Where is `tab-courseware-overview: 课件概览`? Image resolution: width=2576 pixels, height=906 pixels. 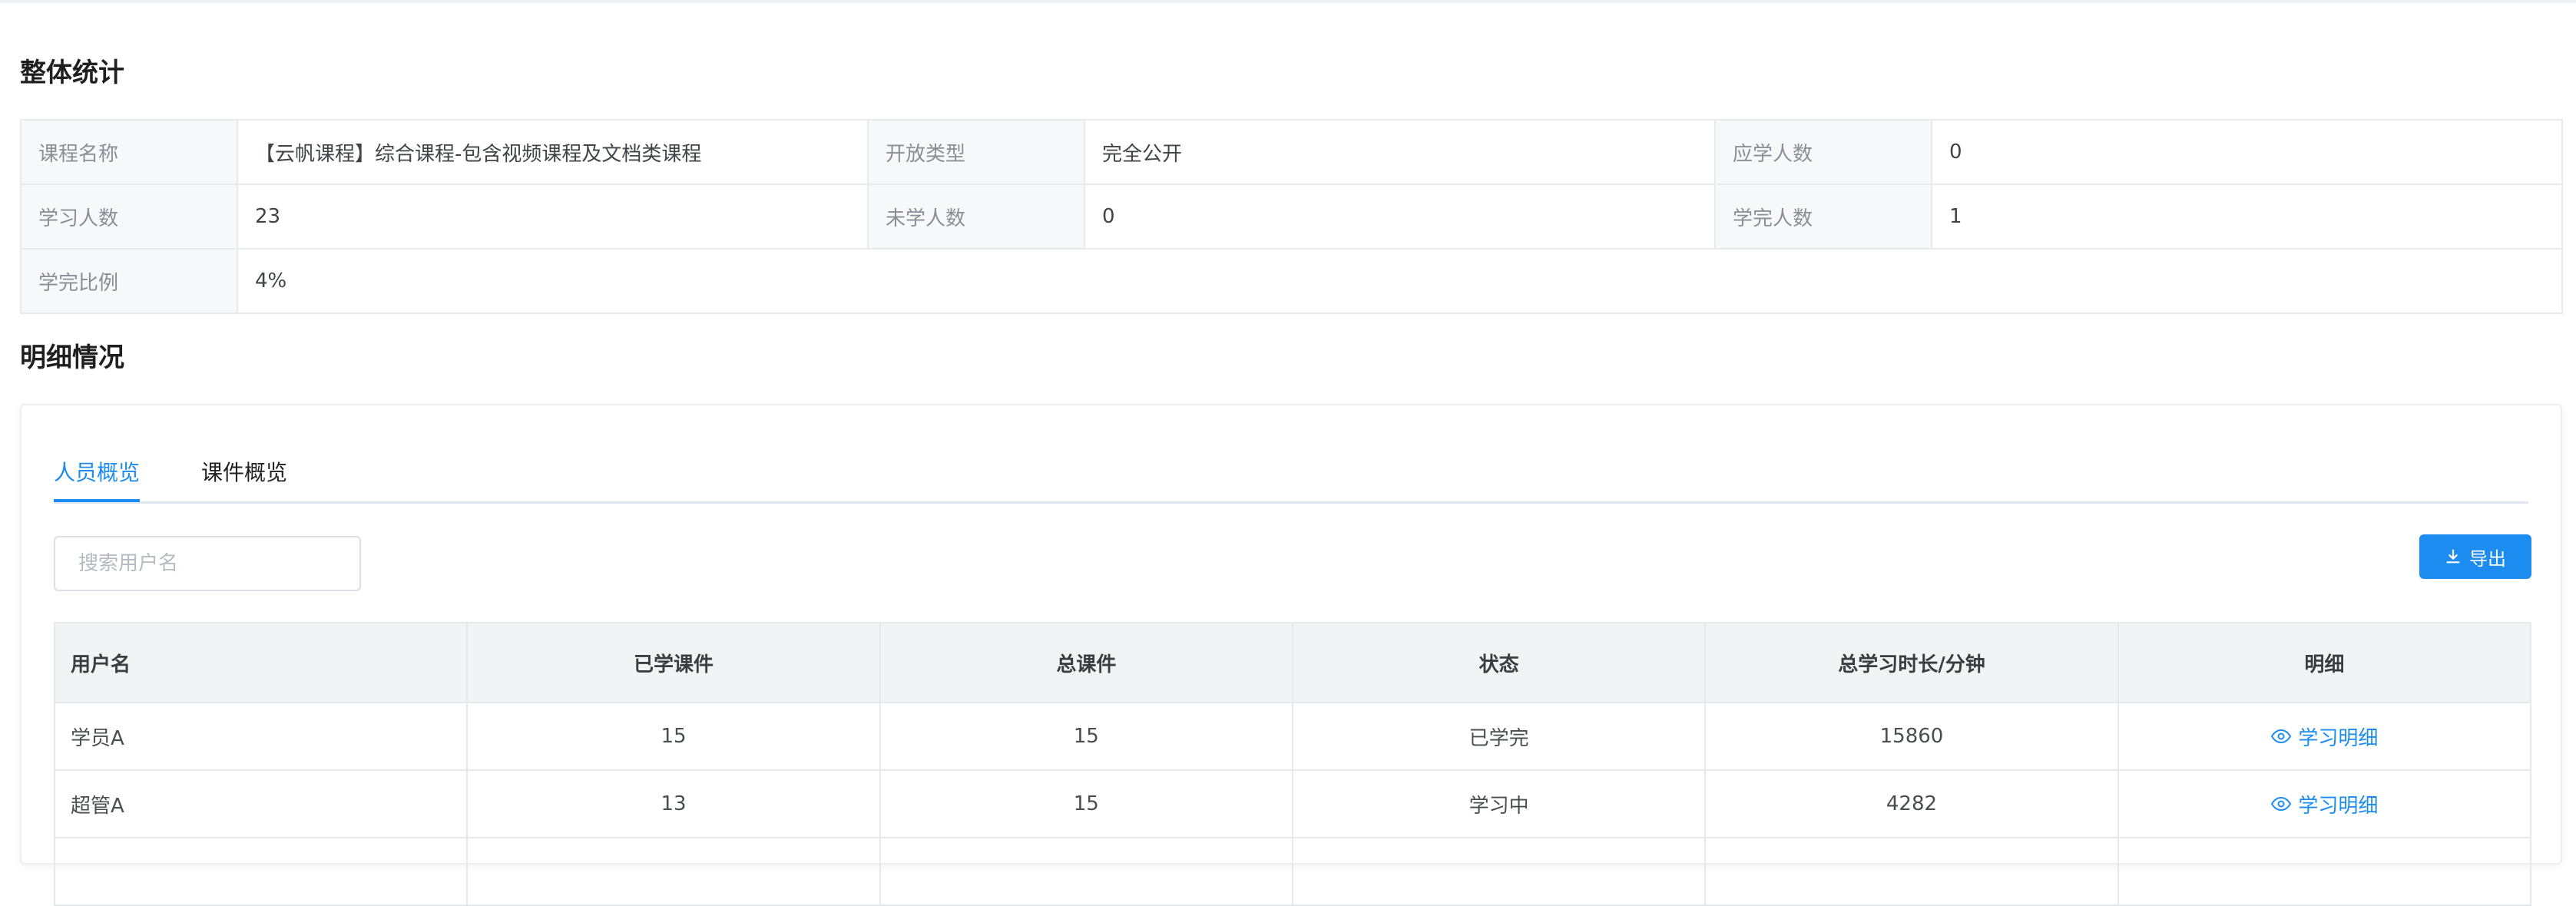
tab-courseware-overview: 课件概览 is located at coordinates (244, 473).